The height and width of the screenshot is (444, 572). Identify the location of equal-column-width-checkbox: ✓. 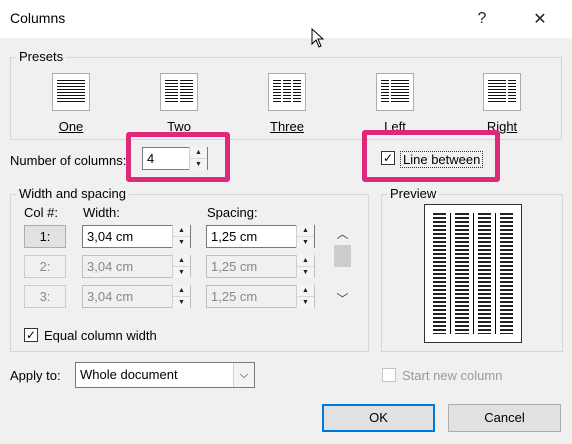
(31, 335).